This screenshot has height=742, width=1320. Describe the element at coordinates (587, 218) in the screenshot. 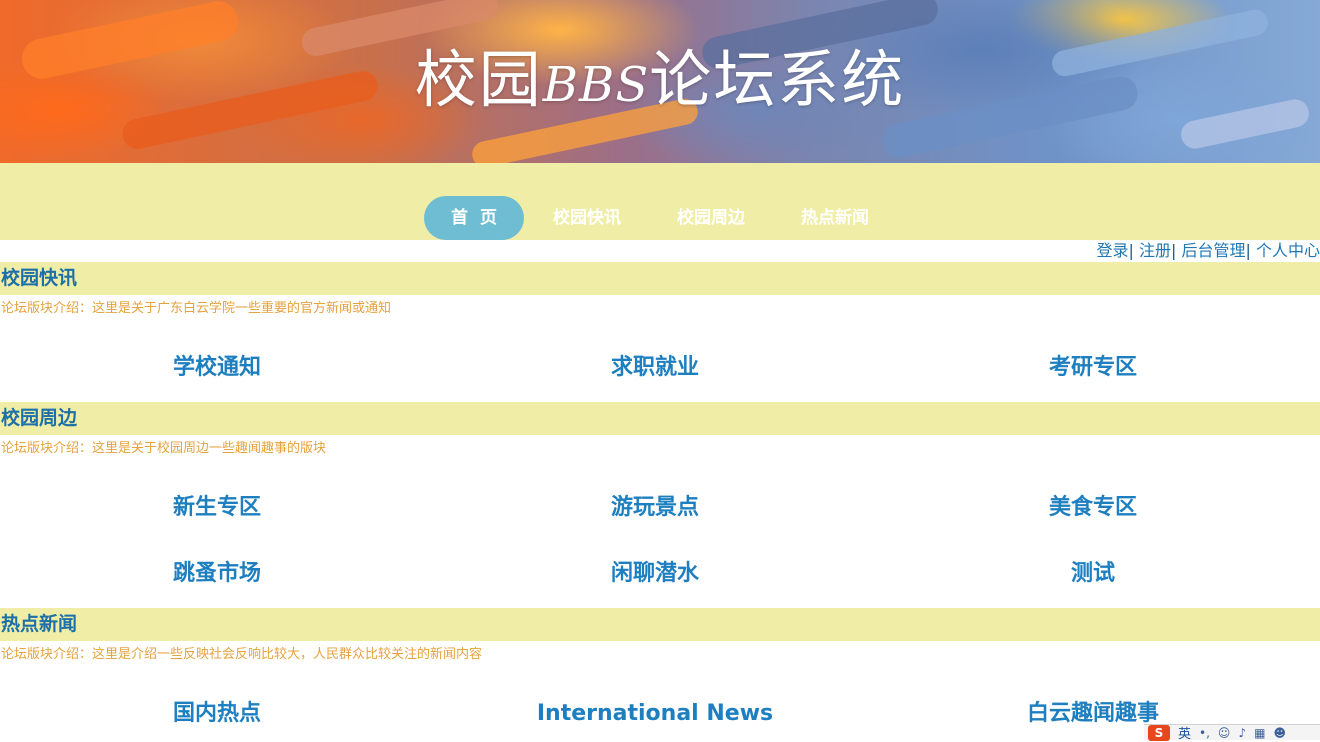

I see `nav-item-campus-news: 校园快讯` at that location.